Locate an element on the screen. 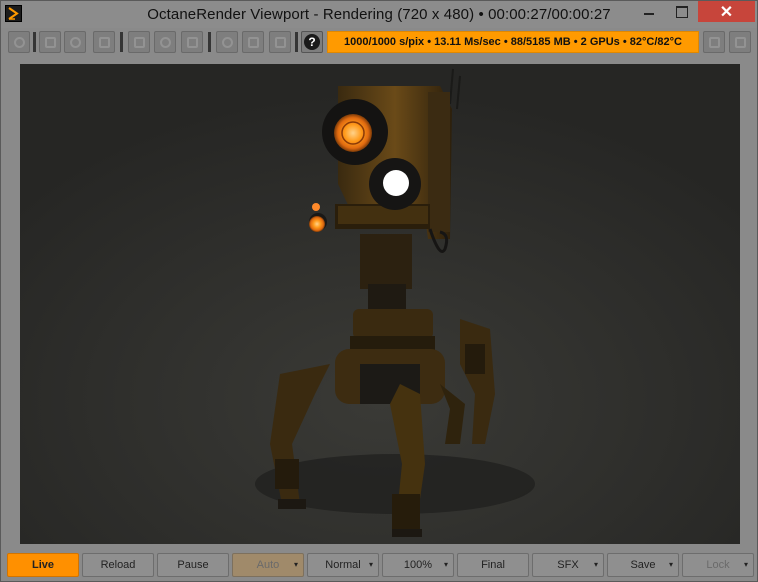 The width and height of the screenshot is (758, 582). final-button: Final is located at coordinates (493, 565).